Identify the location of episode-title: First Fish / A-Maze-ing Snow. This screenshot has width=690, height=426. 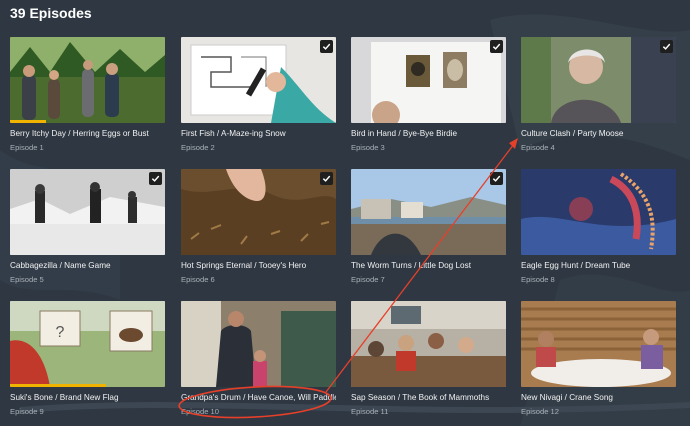
(258, 133).